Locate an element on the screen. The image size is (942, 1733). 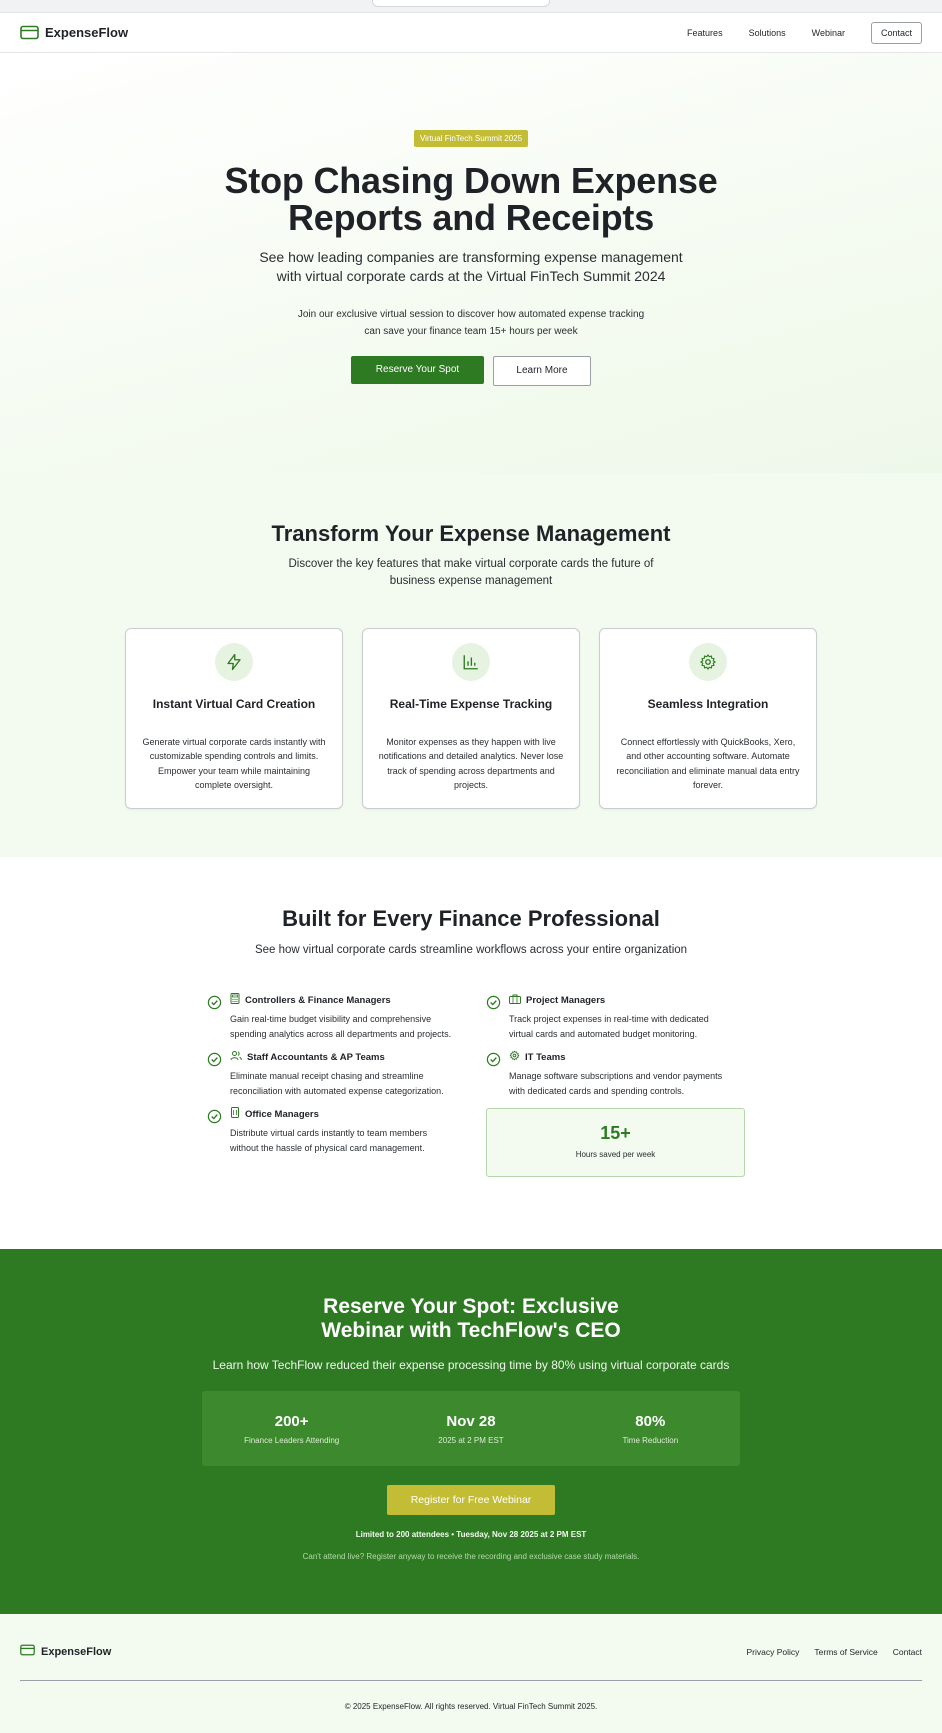
webinar-title-line2: Webinar with TechFlow's CEO is located at coordinates (471, 1330).